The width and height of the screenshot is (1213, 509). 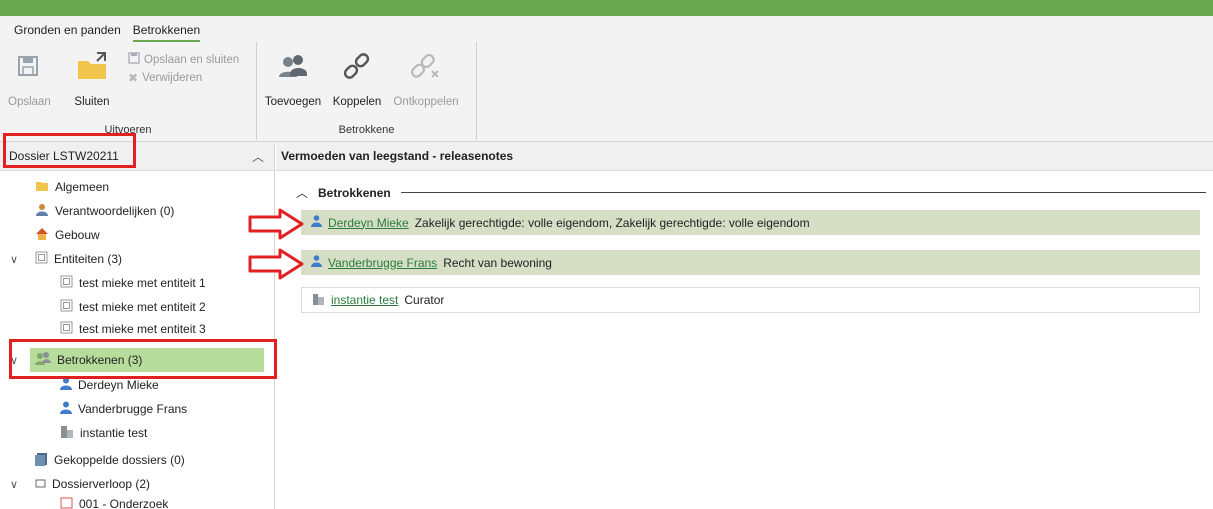 What do you see at coordinates (364, 300) in the screenshot?
I see `betrokkene-link: instantie test` at bounding box center [364, 300].